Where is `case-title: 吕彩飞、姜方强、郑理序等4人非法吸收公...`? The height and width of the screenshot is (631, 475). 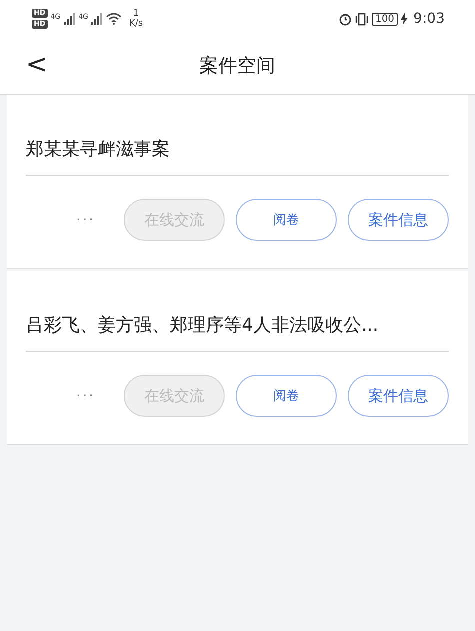
case-title: 吕彩飞、姜方强、郑理序等4人非法吸收公... is located at coordinates (237, 311).